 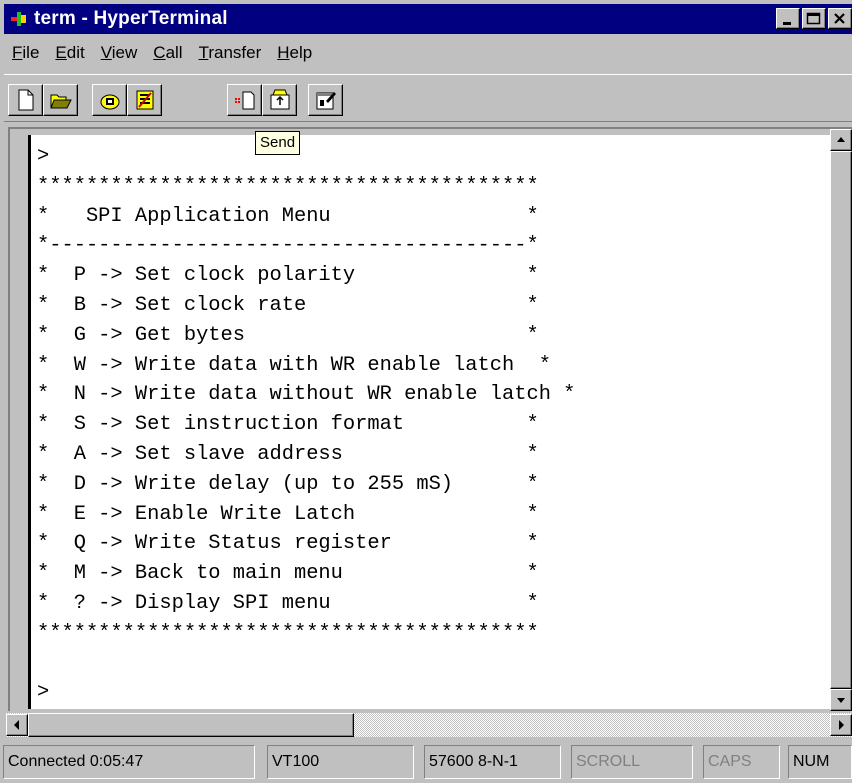 I want to click on menu-file: File, so click(x=25, y=53).